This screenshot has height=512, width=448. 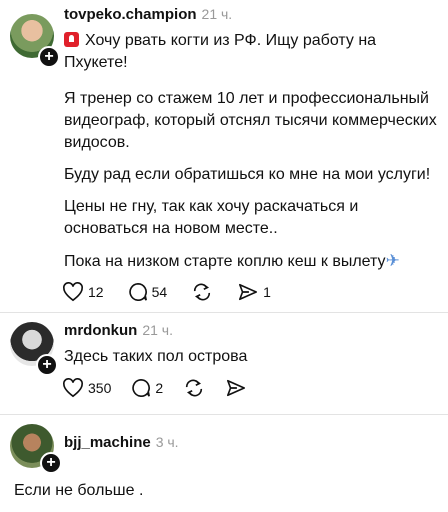 What do you see at coordinates (86, 388) in the screenshot?
I see `like-button: 350` at bounding box center [86, 388].